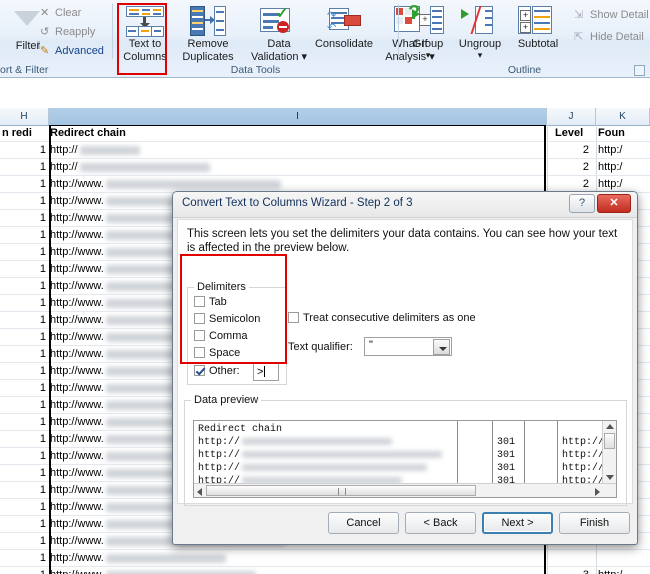 The image size is (650, 574). Describe the element at coordinates (639, 70) in the screenshot. I see `outline-dialog-launcher-icon` at that location.